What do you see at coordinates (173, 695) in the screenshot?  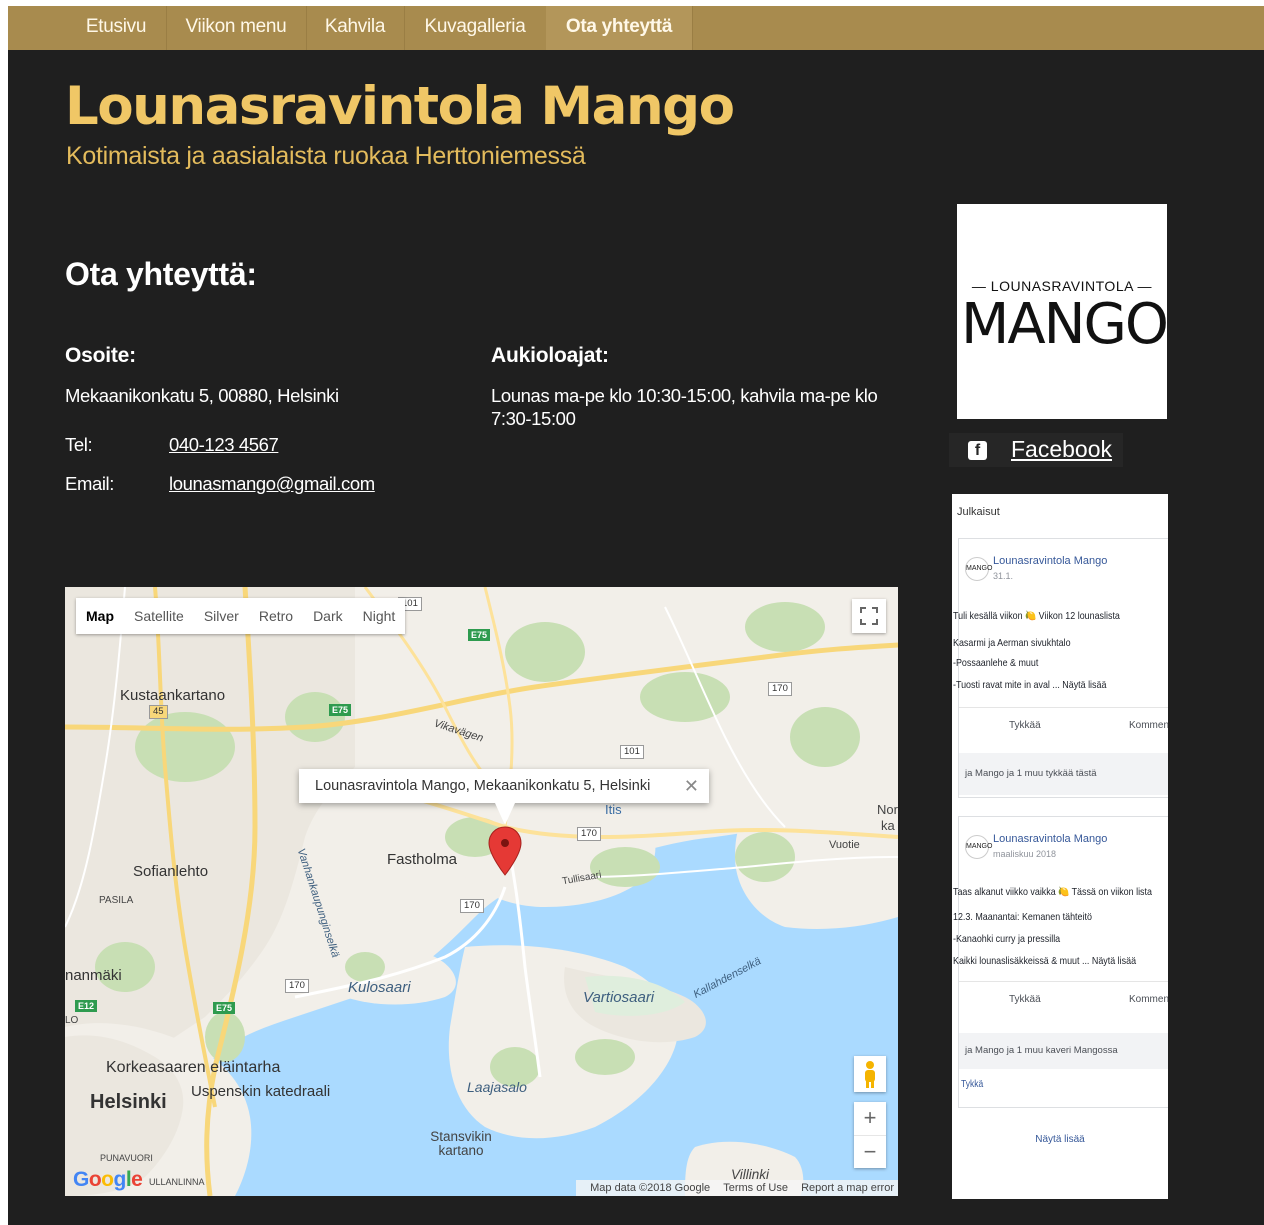 I see `map-label-kustaankartano: Kustaankartano` at bounding box center [173, 695].